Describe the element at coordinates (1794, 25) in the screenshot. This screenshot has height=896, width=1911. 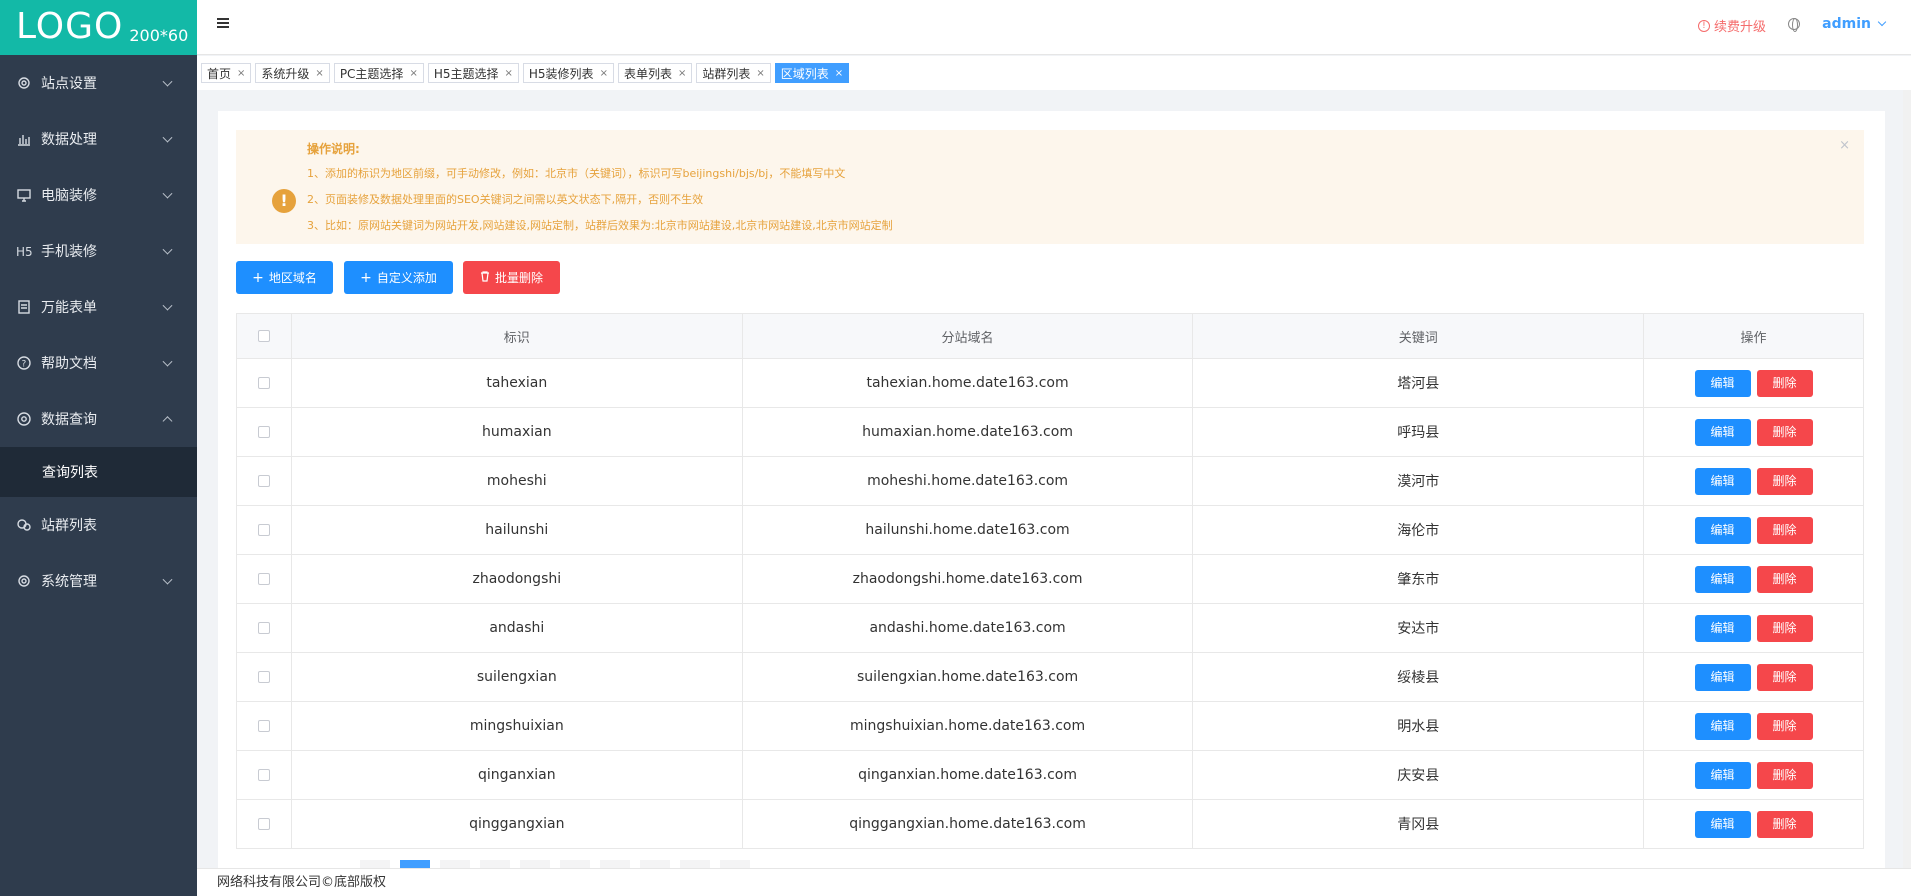
I see `globe-icon` at that location.